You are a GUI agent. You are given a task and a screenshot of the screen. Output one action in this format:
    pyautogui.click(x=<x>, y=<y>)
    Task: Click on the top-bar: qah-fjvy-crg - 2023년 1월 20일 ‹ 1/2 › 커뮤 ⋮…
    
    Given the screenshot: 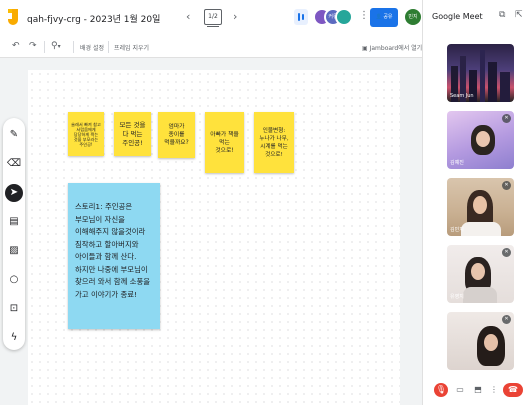 What is the action you would take?
    pyautogui.click(x=211, y=18)
    